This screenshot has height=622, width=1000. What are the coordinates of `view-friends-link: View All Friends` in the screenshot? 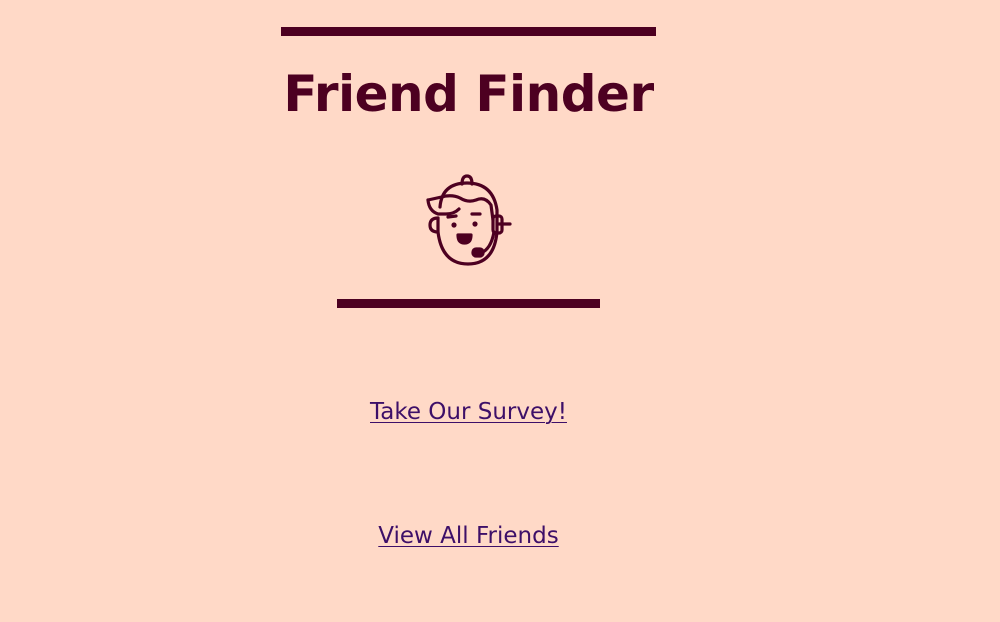 It's located at (468, 536).